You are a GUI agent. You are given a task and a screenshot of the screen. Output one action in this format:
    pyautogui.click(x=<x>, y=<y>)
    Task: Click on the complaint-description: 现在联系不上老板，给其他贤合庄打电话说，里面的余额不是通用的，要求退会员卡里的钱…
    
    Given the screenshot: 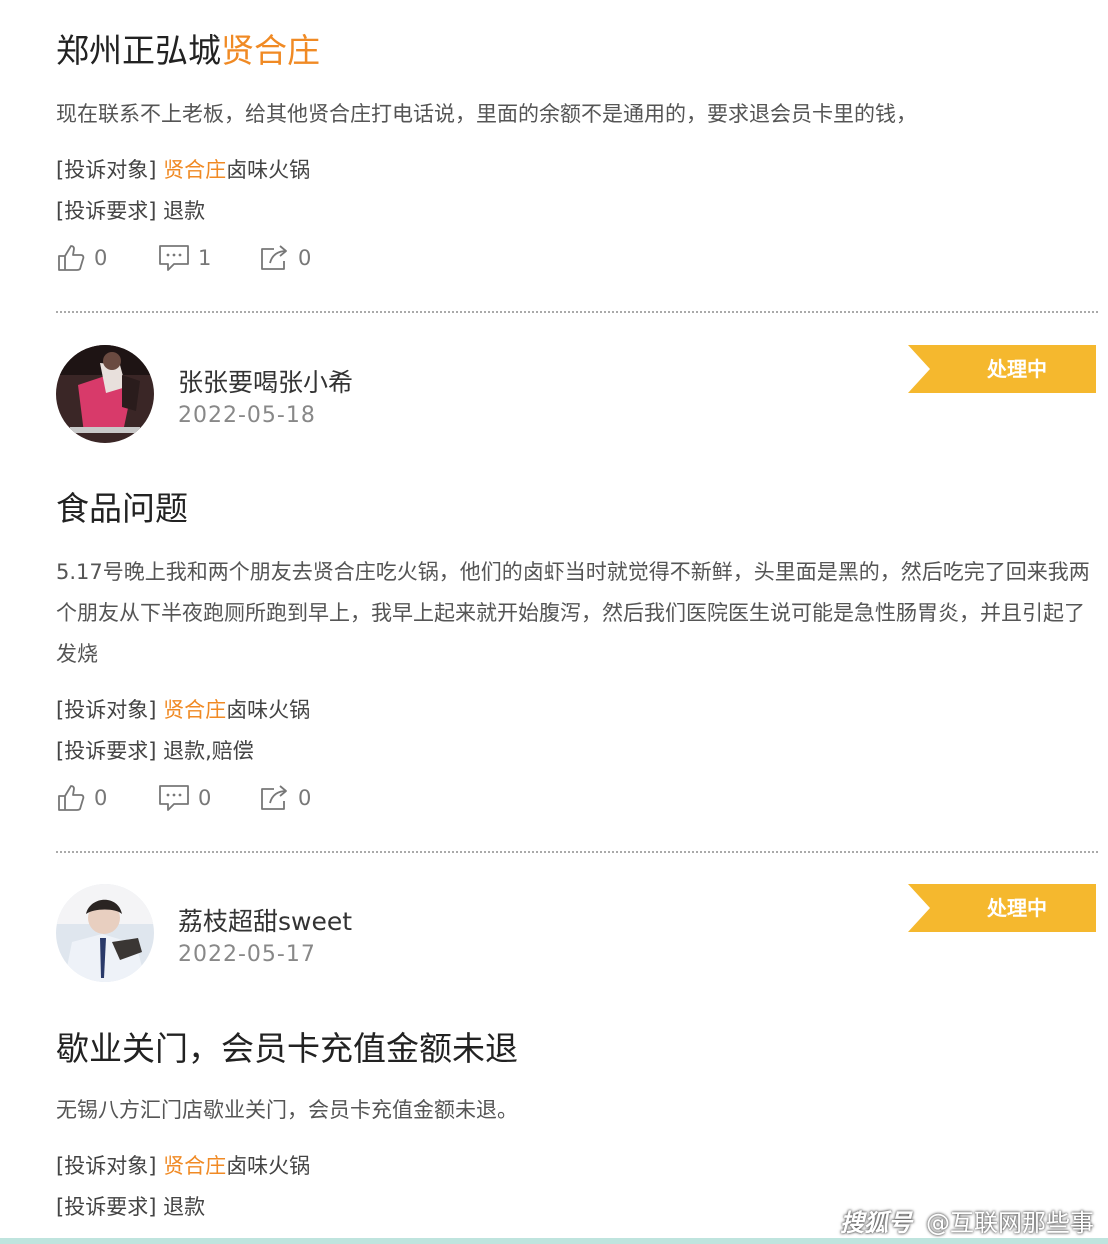 What is the action you would take?
    pyautogui.click(x=486, y=114)
    